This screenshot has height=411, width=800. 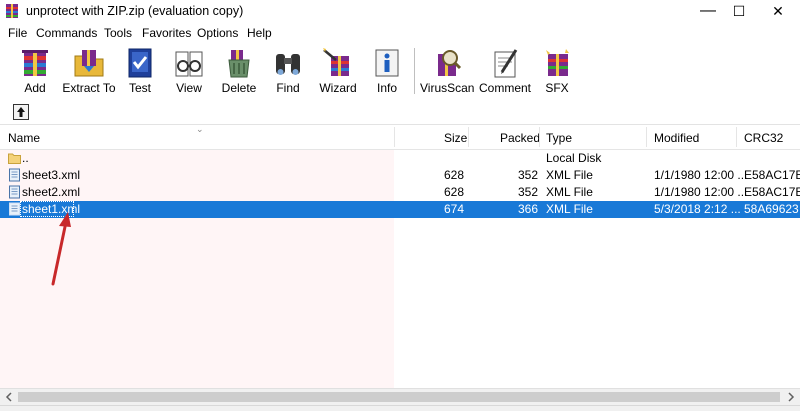 I want to click on menu-options: Options, so click(x=217, y=33).